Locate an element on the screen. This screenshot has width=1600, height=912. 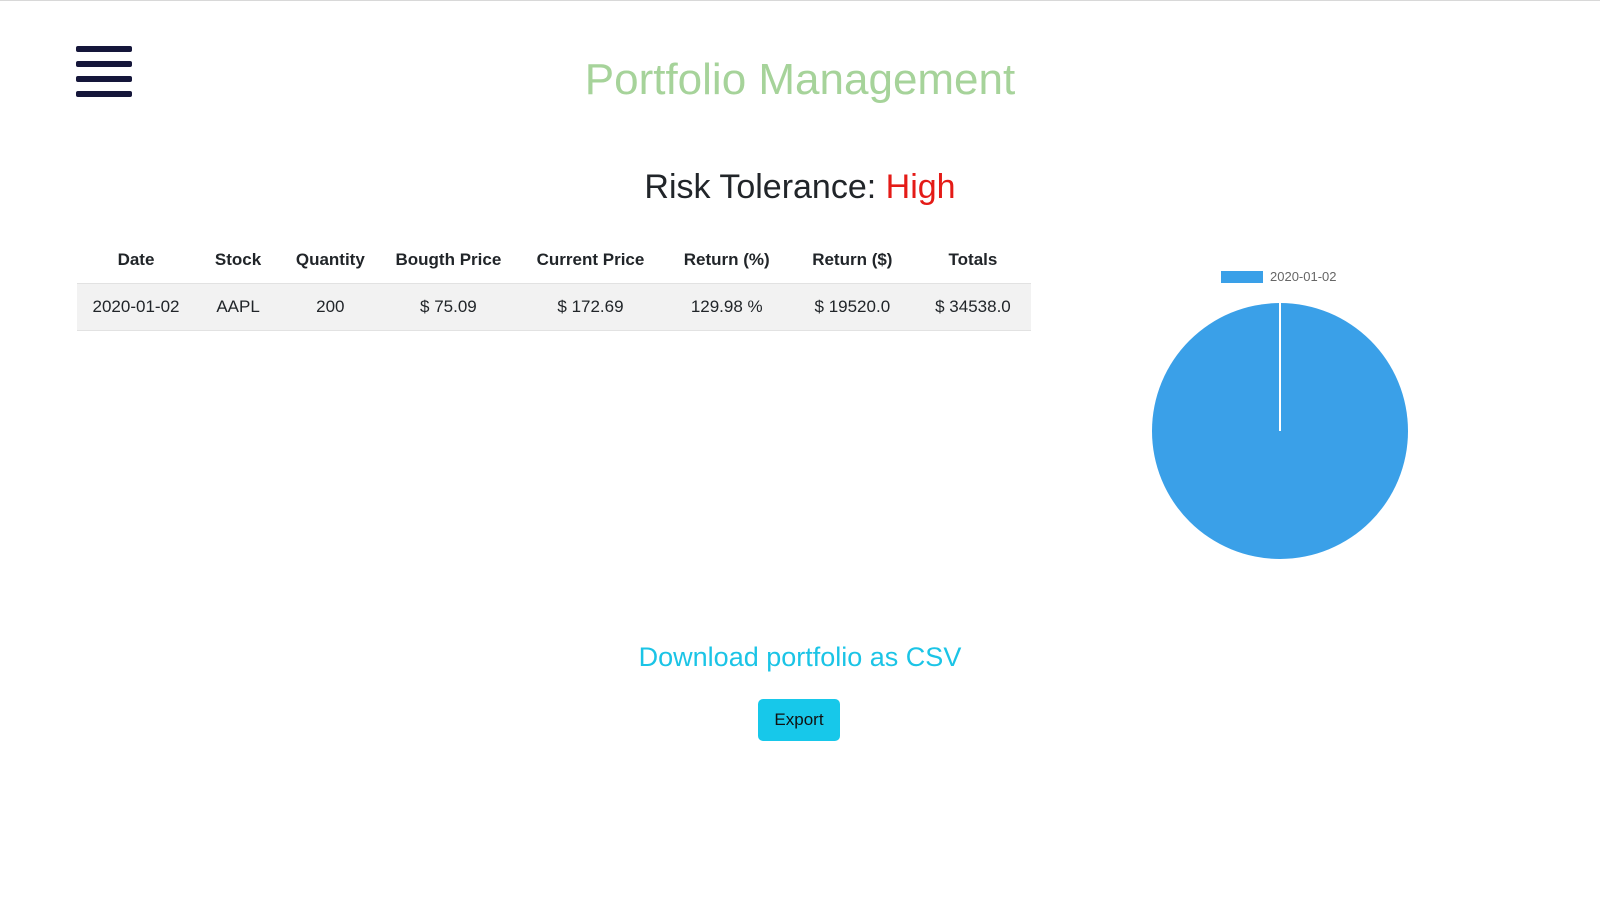
cell-return-dollar: $ 19520.0 is located at coordinates (852, 307).